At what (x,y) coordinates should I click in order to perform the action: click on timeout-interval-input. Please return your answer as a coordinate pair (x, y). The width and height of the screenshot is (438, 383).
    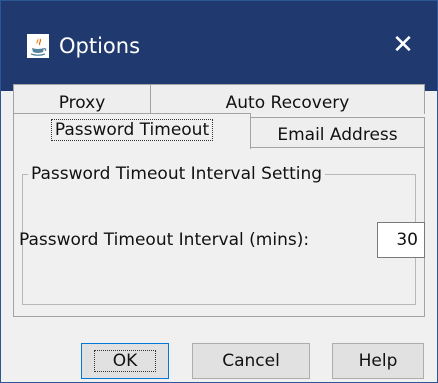
    Looking at the image, I should click on (401, 240).